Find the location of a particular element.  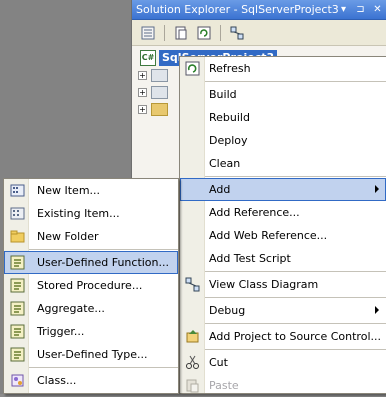

menu-item-label: View Class Diagram is located at coordinates (264, 284).